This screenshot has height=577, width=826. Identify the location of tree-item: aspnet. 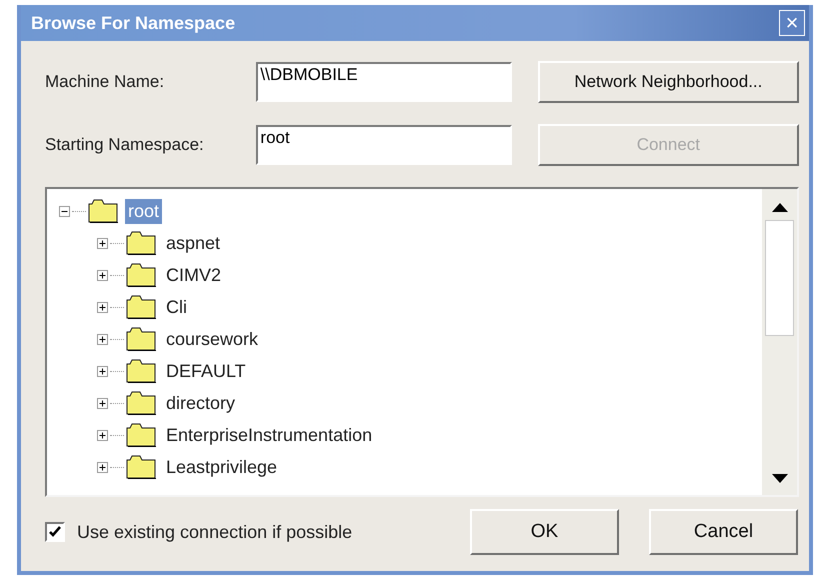
(193, 243).